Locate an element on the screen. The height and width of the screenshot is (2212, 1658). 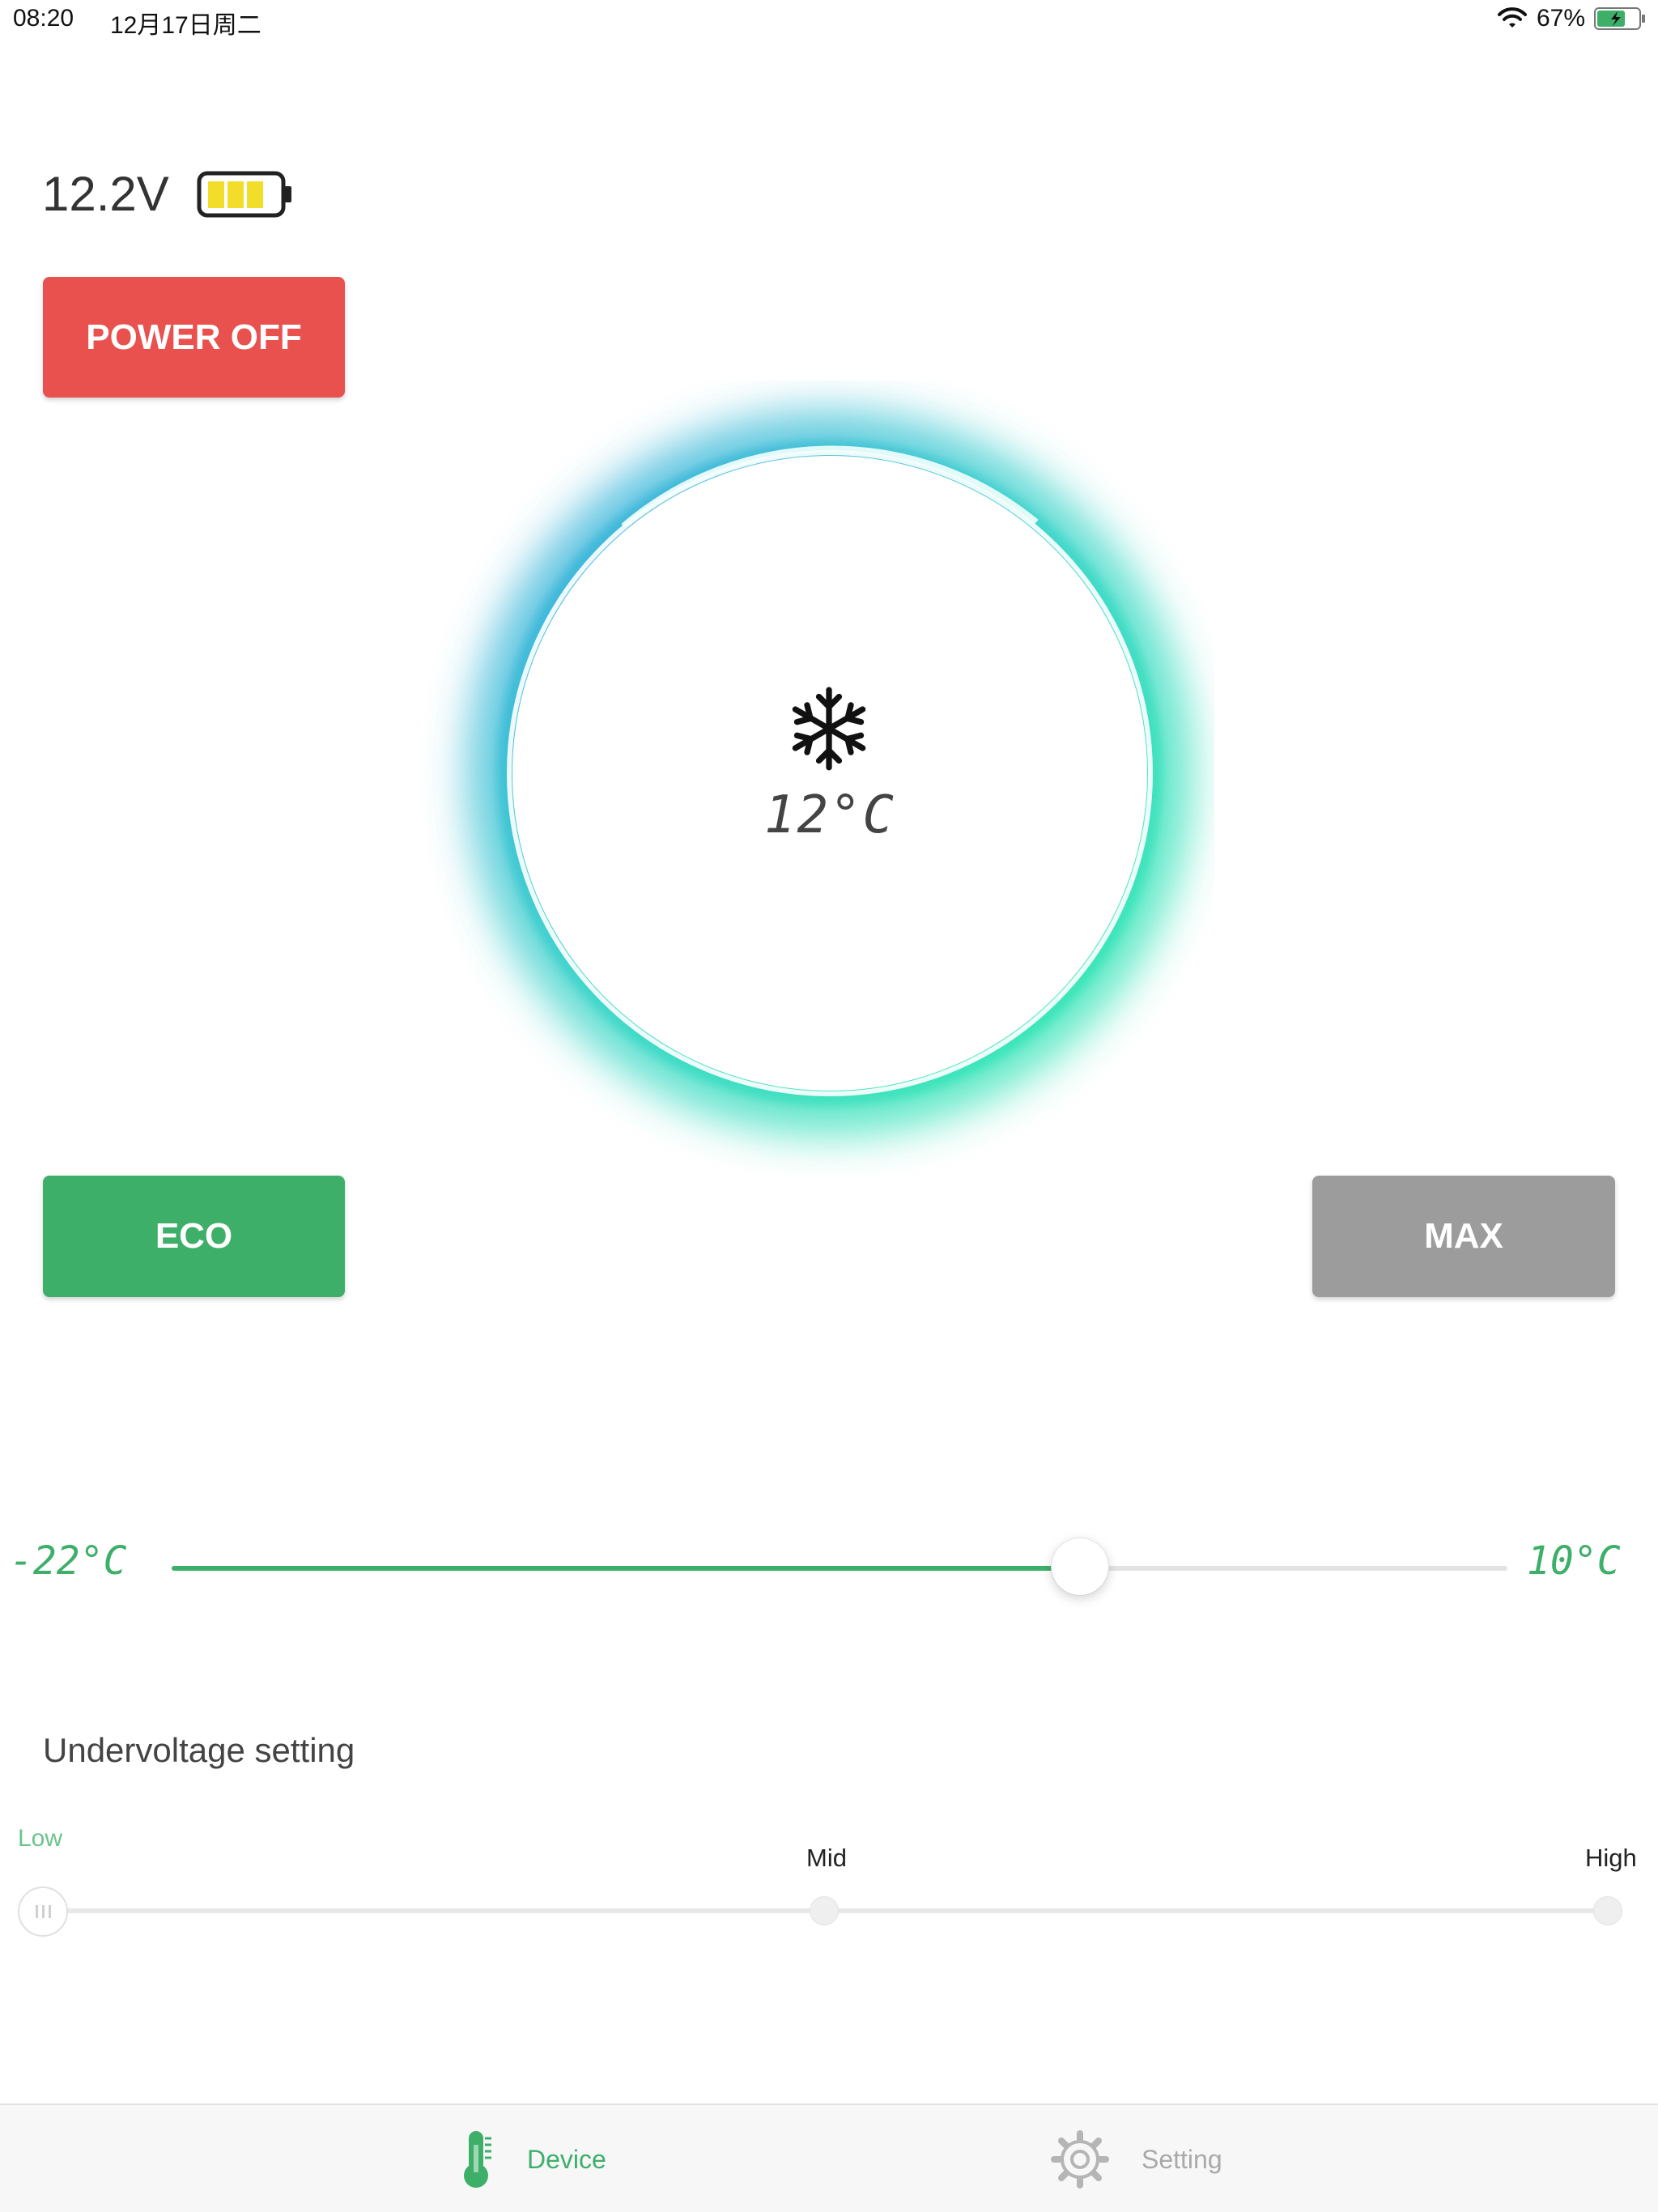
temp-slider-fill is located at coordinates (626, 1569).